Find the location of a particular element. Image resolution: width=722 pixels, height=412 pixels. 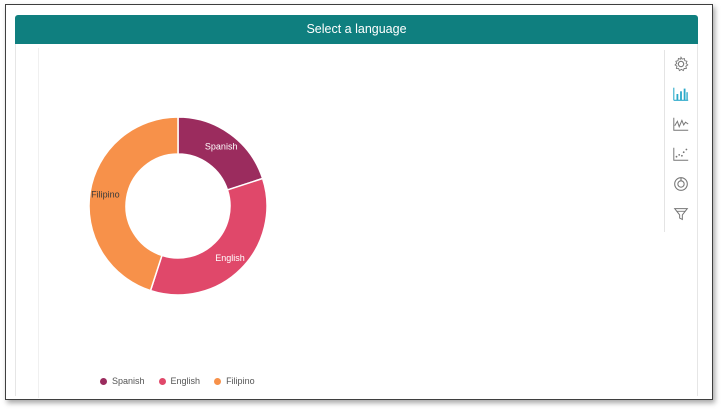

slice-label-english: English is located at coordinates (230, 258).